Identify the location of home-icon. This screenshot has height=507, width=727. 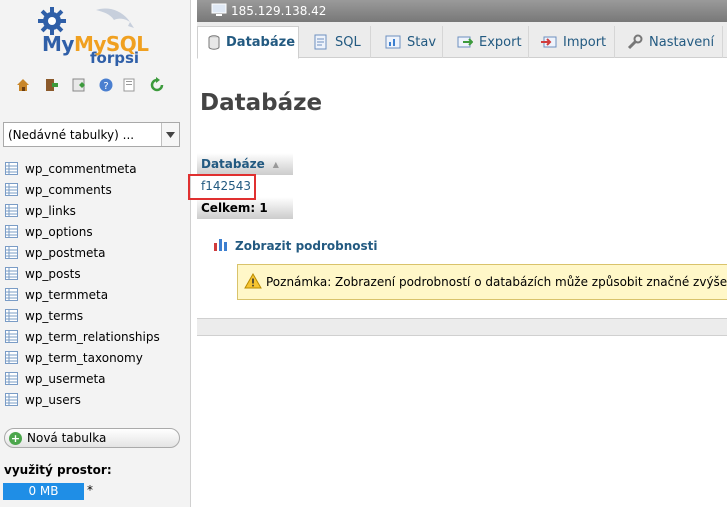
(23, 85).